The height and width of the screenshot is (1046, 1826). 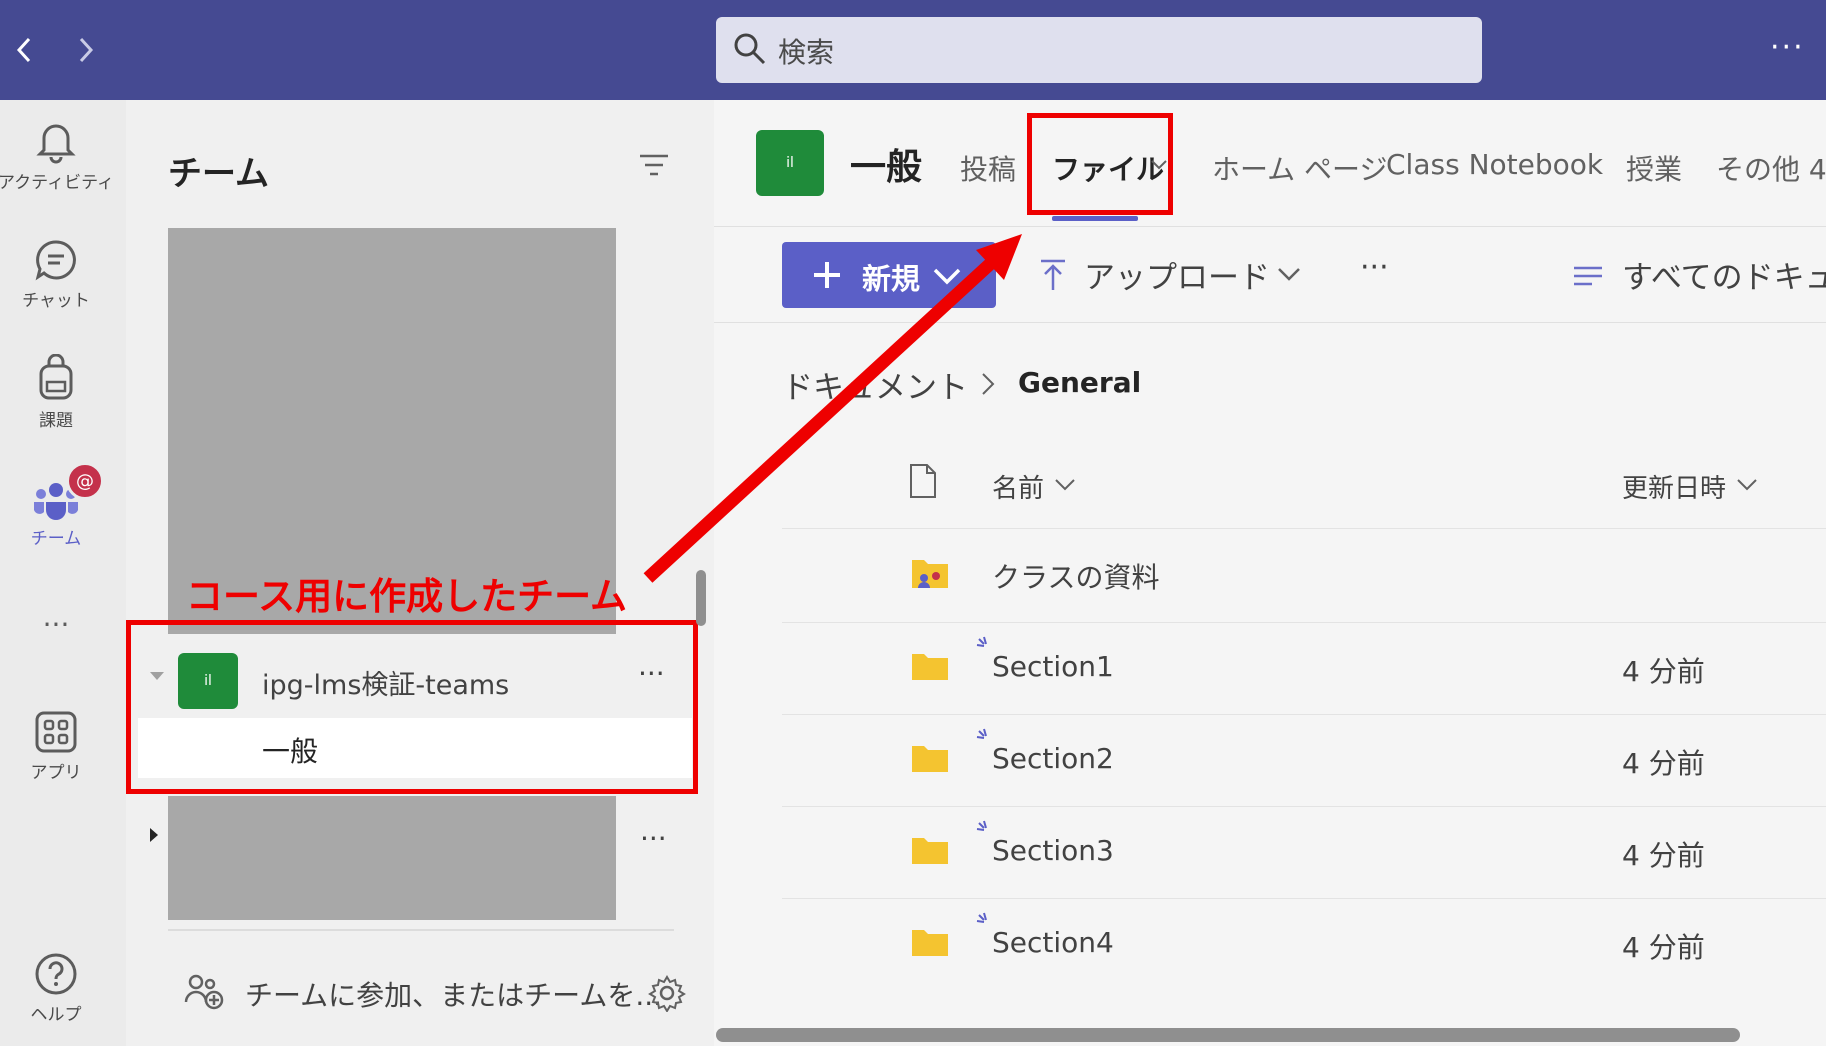 I want to click on rail-item-chat: チャット, so click(x=56, y=274).